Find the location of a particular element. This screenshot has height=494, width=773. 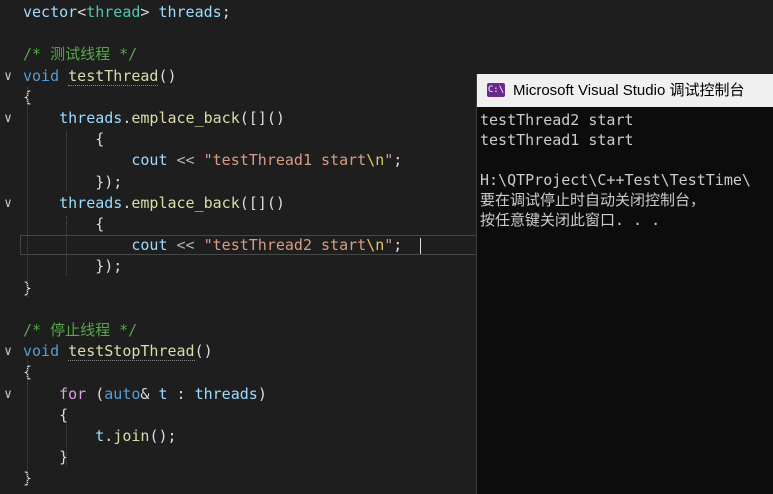

code-token: } is located at coordinates (46, 457).